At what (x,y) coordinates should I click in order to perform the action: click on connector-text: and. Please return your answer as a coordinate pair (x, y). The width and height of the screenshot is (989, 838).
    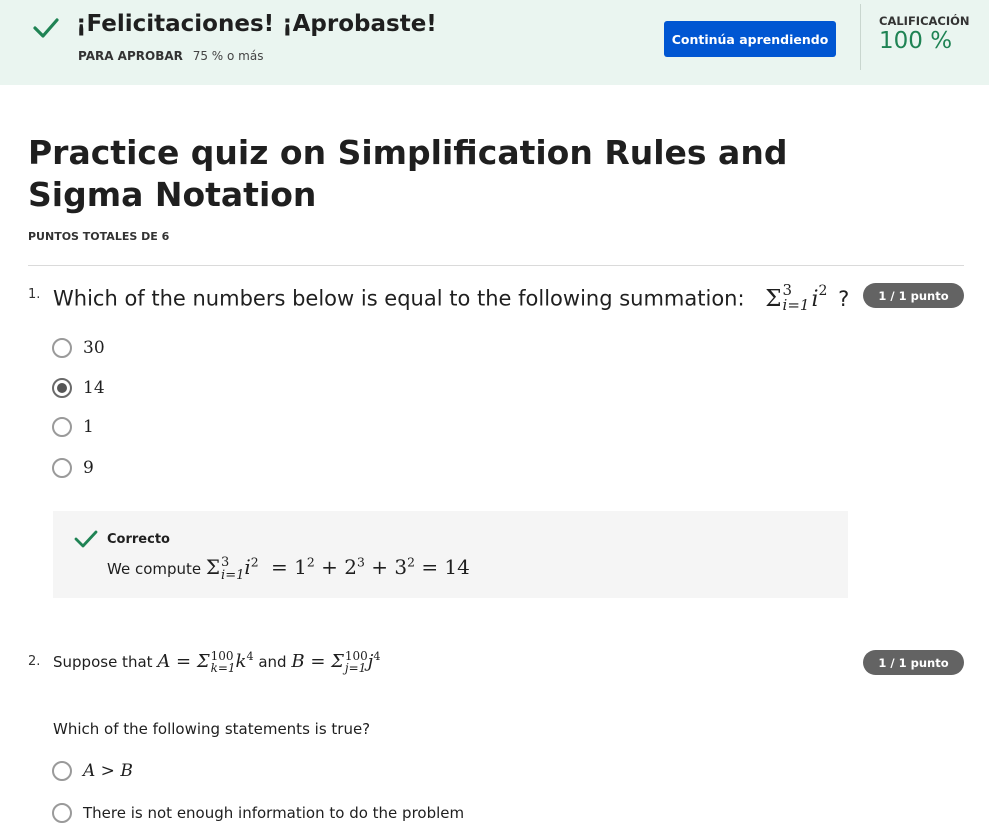
    Looking at the image, I should click on (272, 662).